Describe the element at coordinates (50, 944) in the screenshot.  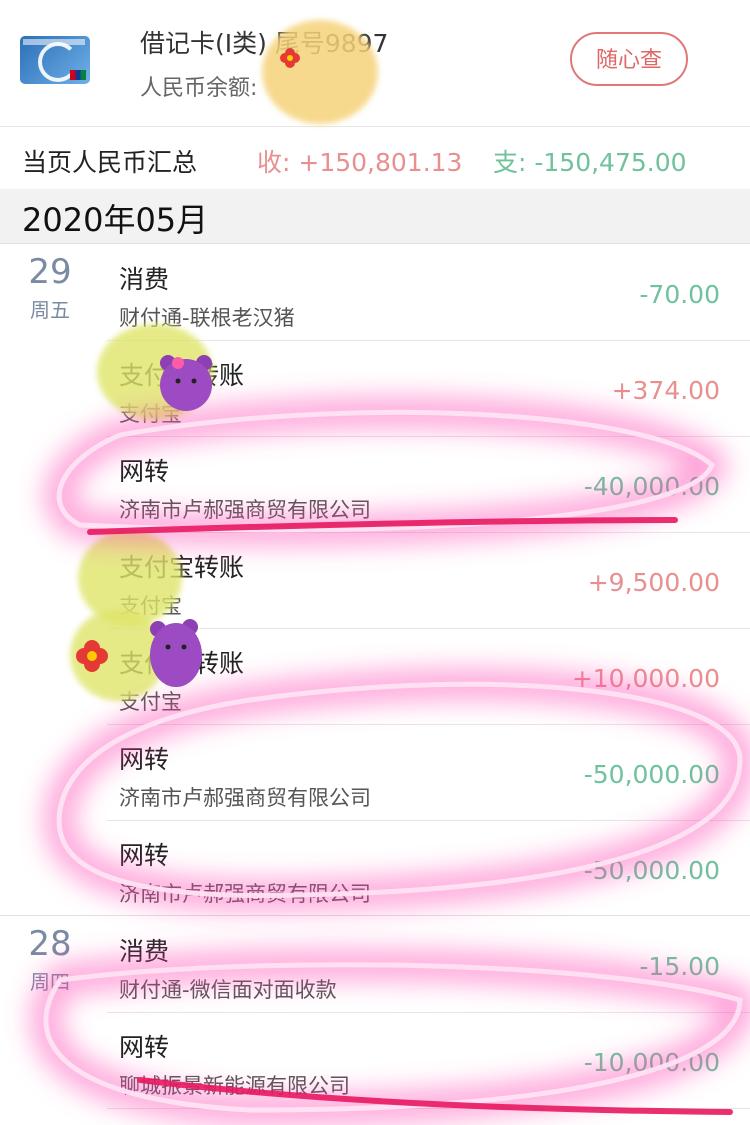
I see `date-day: 28` at that location.